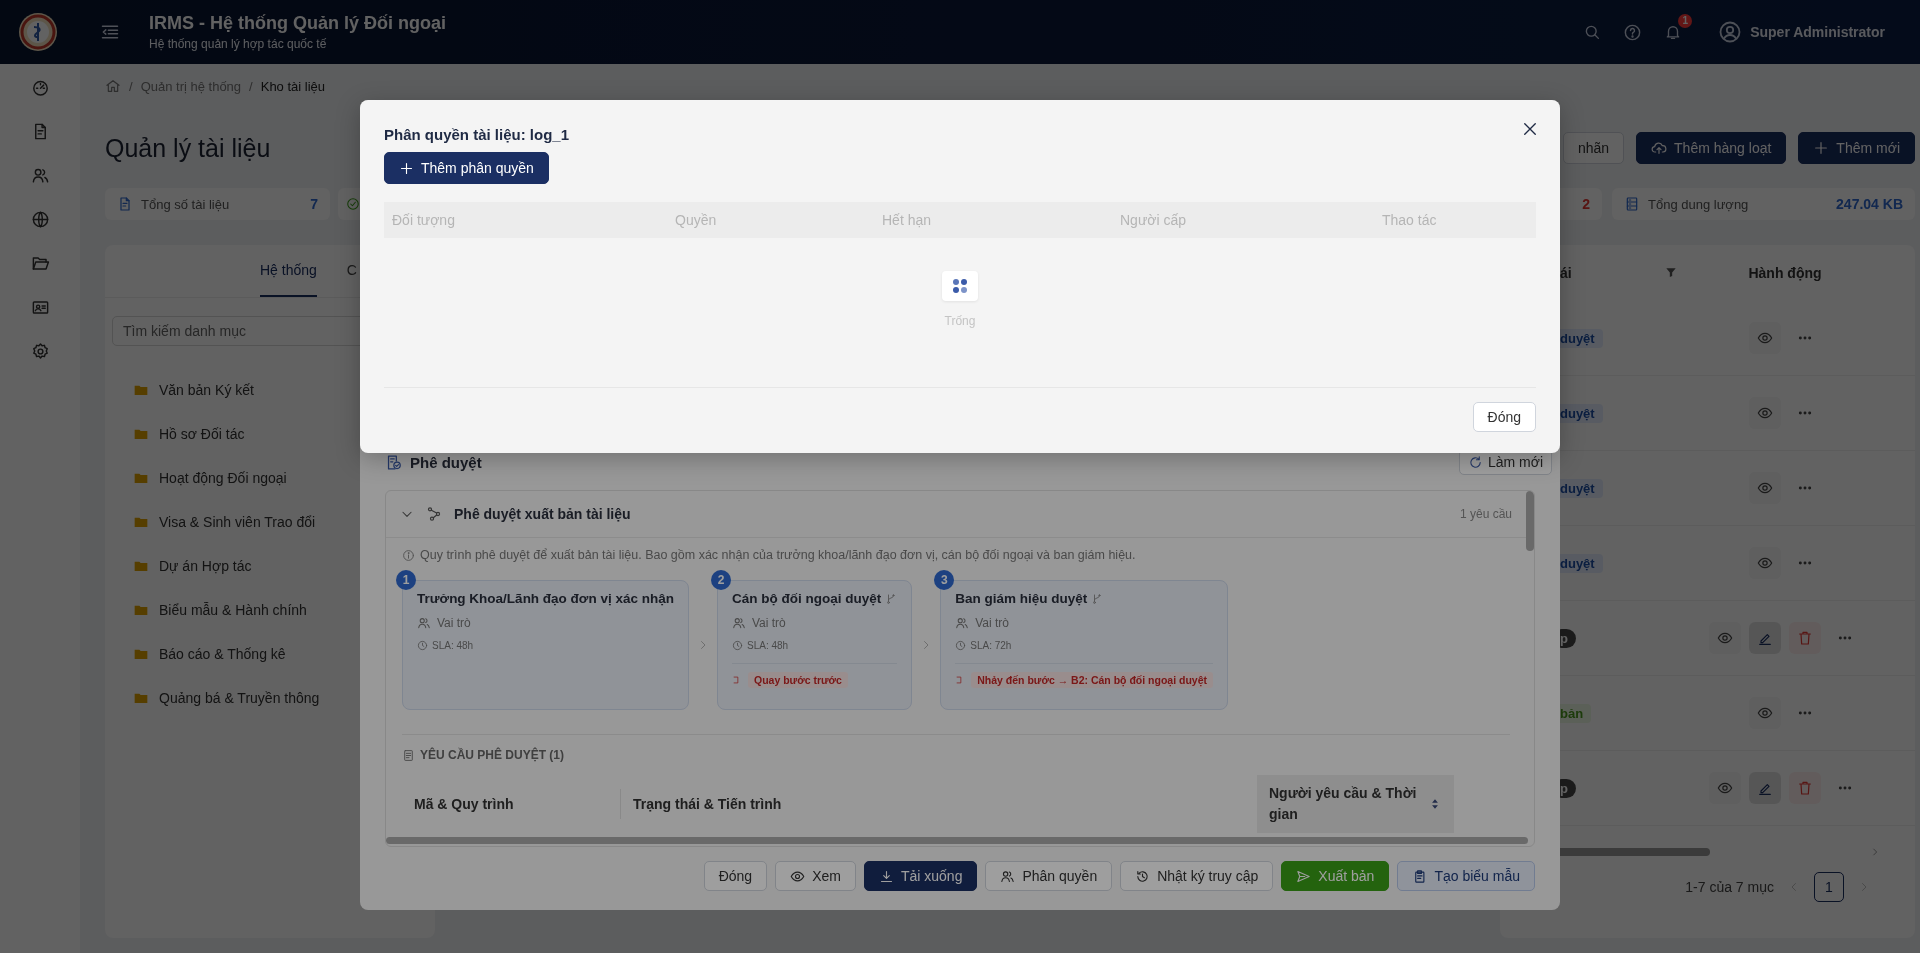 The image size is (1920, 953). What do you see at coordinates (1632, 204) in the screenshot?
I see `database-icon` at bounding box center [1632, 204].